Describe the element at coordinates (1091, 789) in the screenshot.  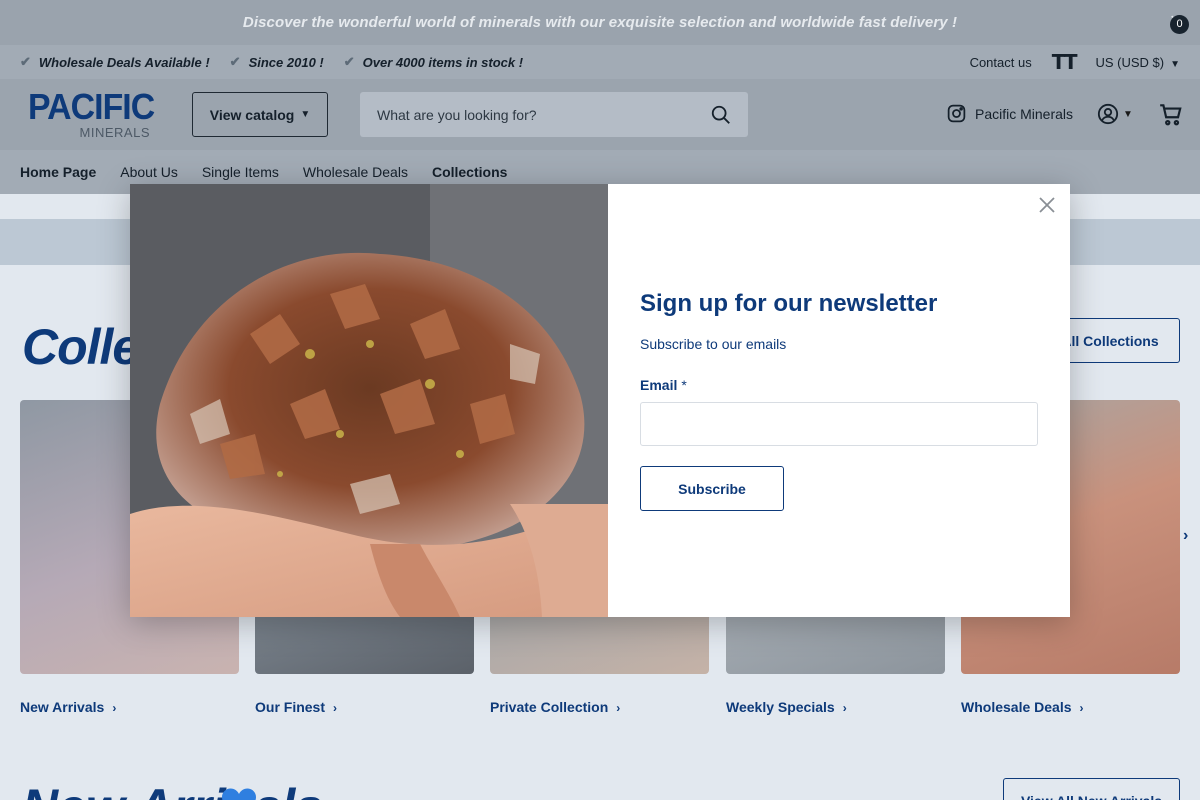
I see `view-all-new-arrivals-button: View All New Arrivals` at that location.